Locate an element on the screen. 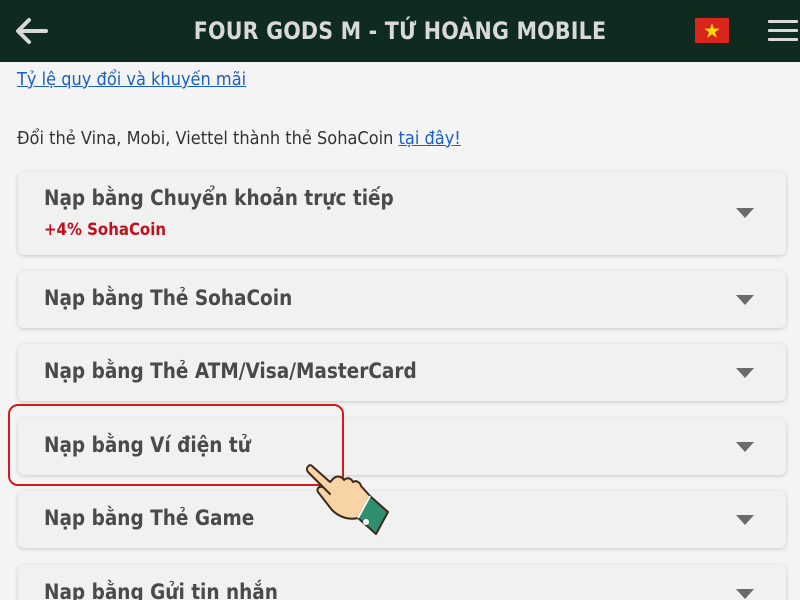 The height and width of the screenshot is (600, 800). vietnam-flag-icon is located at coordinates (712, 30).